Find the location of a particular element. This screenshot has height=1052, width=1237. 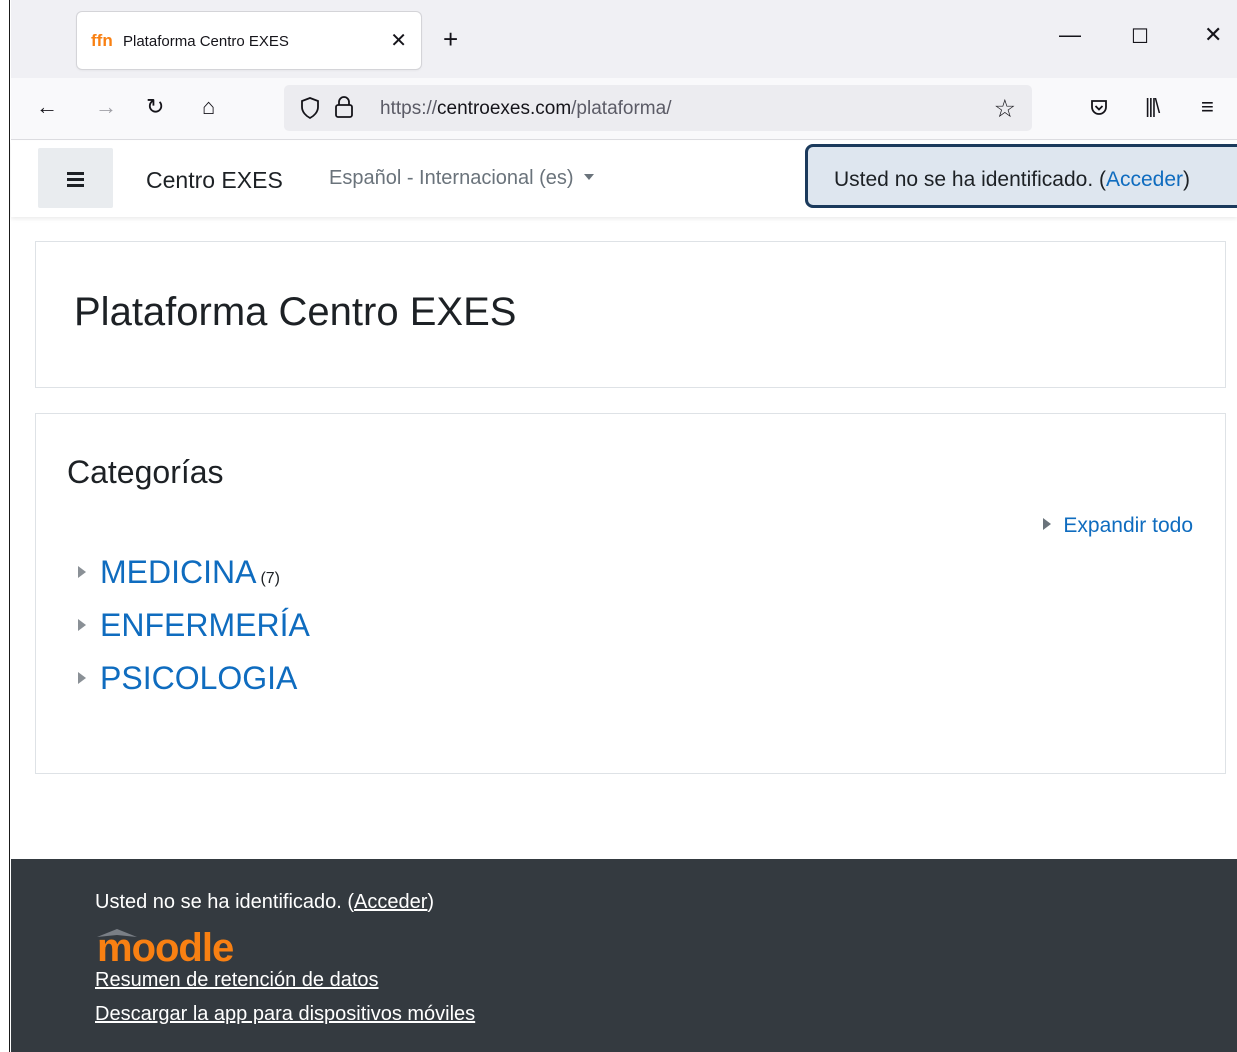

lock-icon is located at coordinates (344, 107).